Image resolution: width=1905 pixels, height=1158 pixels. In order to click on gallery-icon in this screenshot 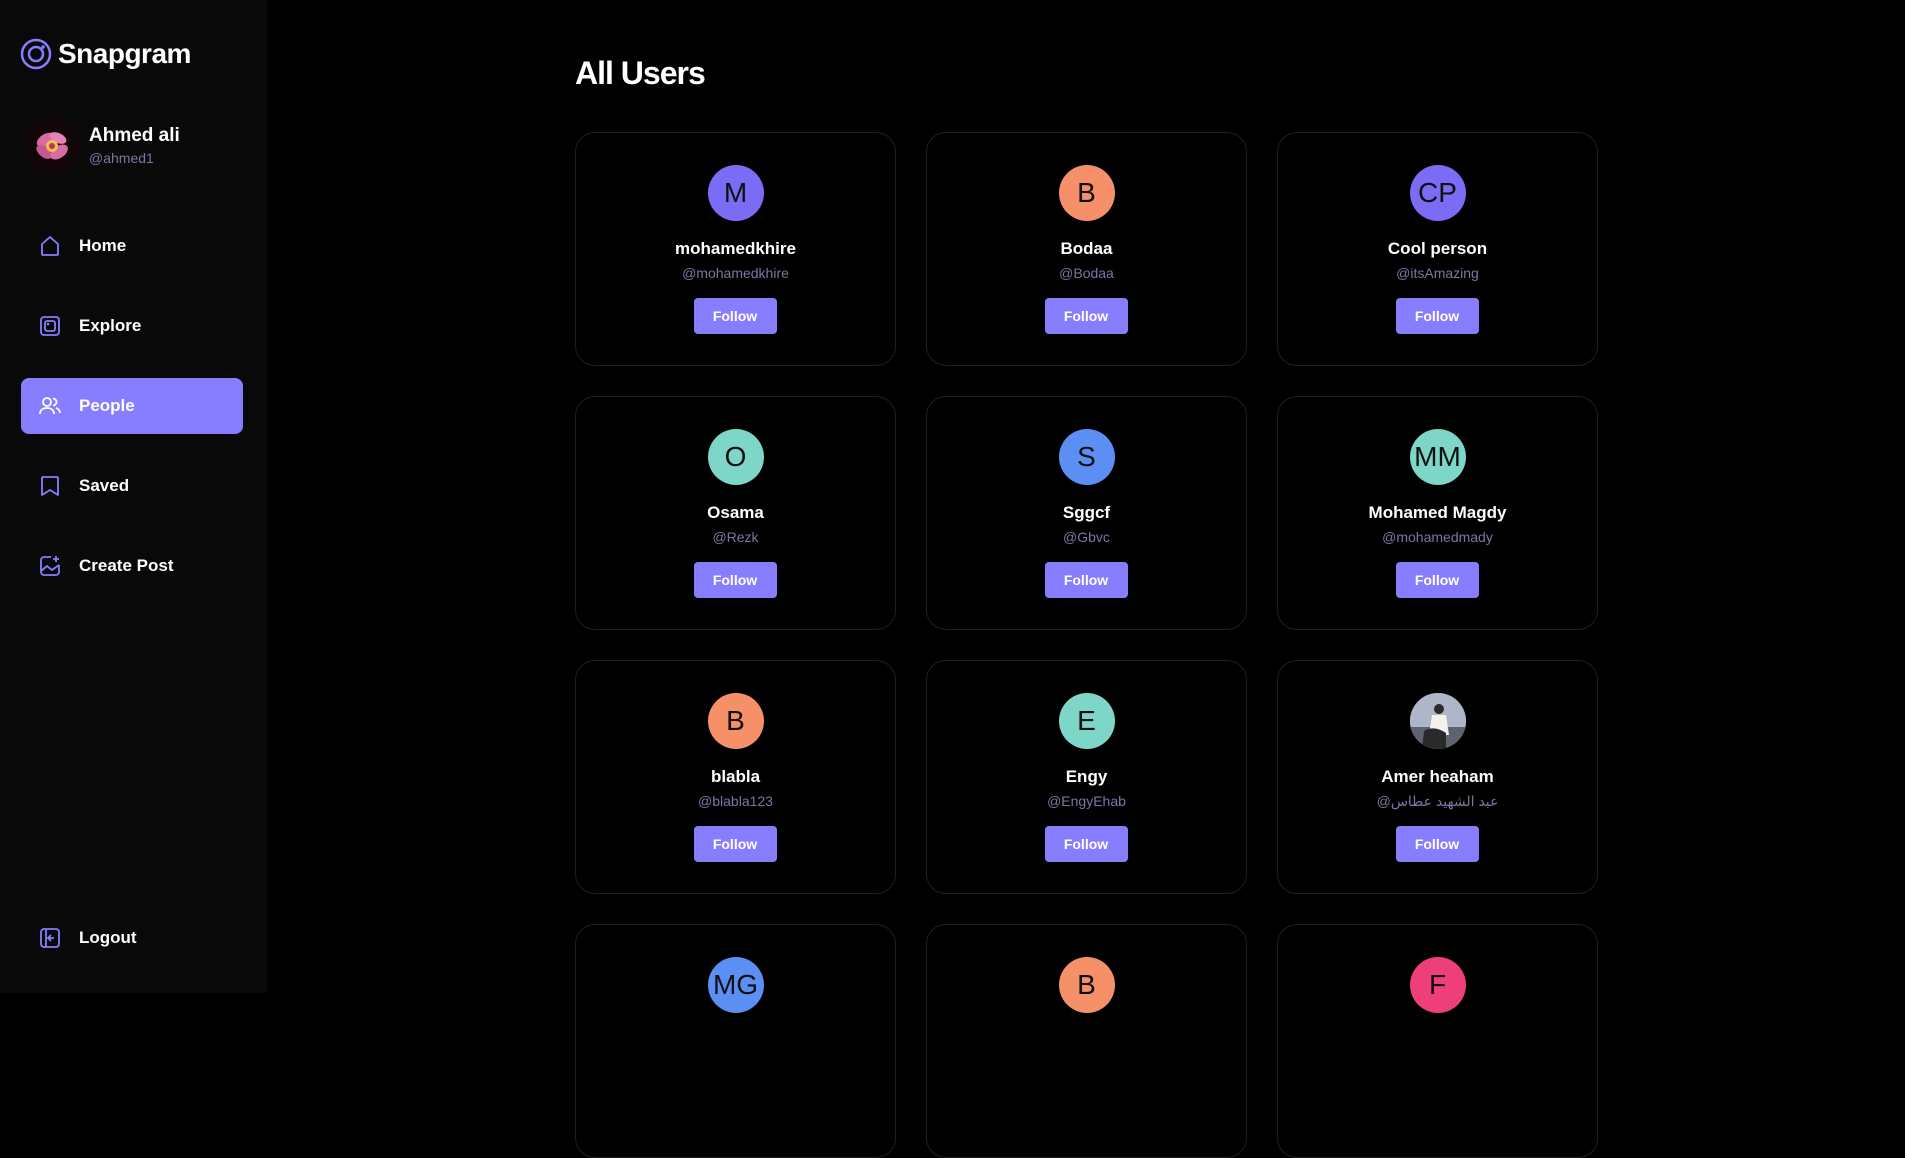, I will do `click(50, 326)`.